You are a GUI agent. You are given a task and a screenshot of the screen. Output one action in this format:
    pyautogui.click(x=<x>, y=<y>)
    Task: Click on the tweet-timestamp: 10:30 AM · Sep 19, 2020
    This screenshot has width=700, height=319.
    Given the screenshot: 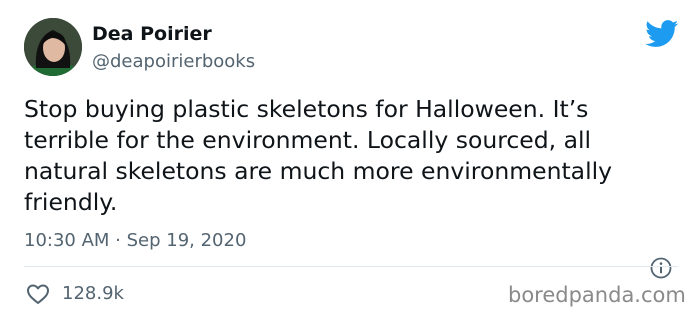 What is the action you would take?
    pyautogui.click(x=135, y=240)
    